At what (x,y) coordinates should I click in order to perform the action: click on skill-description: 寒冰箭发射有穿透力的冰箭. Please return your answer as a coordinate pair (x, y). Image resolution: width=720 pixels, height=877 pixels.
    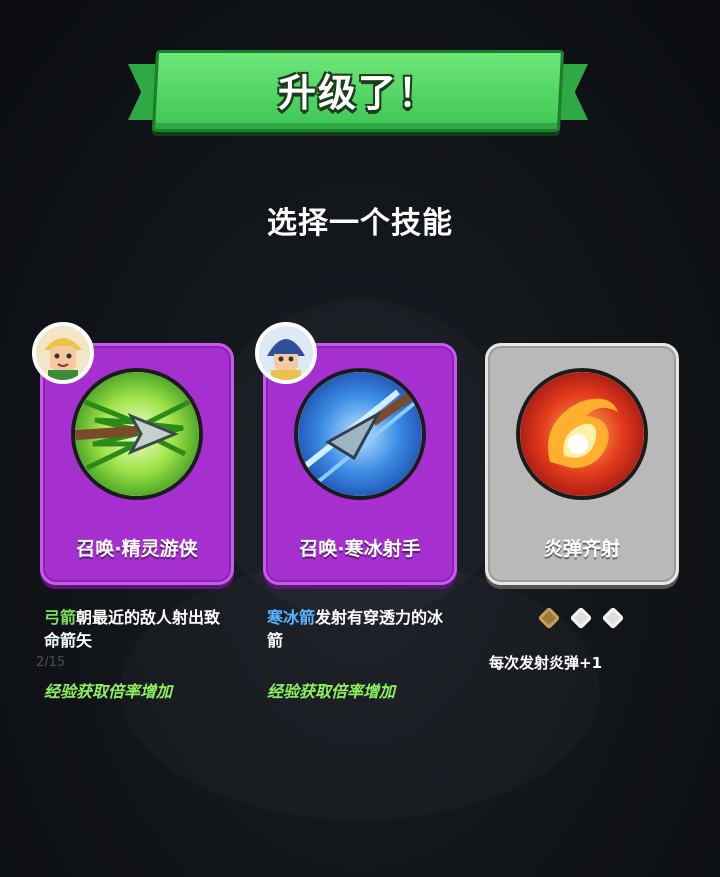
    Looking at the image, I should click on (362, 629).